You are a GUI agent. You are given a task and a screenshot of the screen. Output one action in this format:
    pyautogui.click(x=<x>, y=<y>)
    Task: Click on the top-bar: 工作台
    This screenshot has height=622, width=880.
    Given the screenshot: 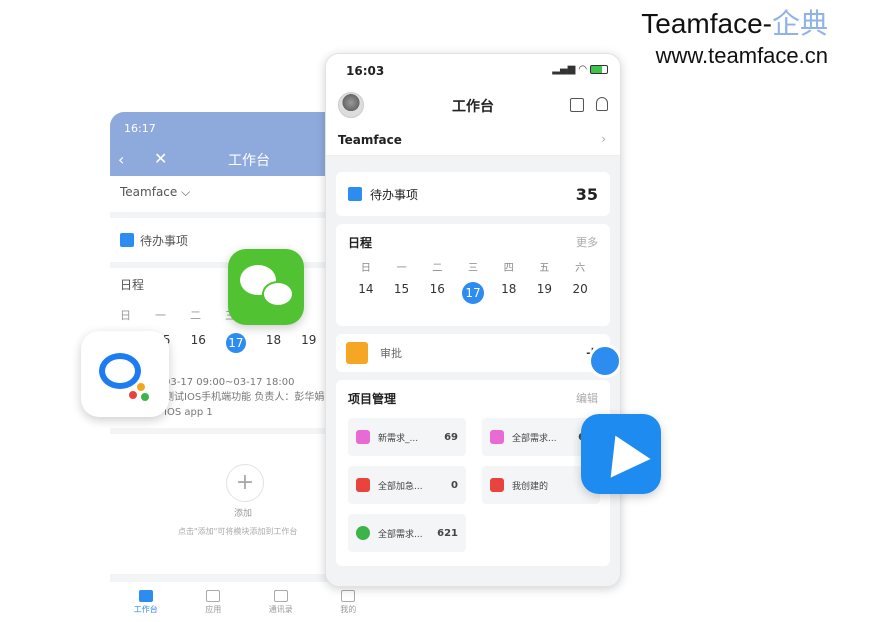 What is the action you would take?
    pyautogui.click(x=473, y=106)
    